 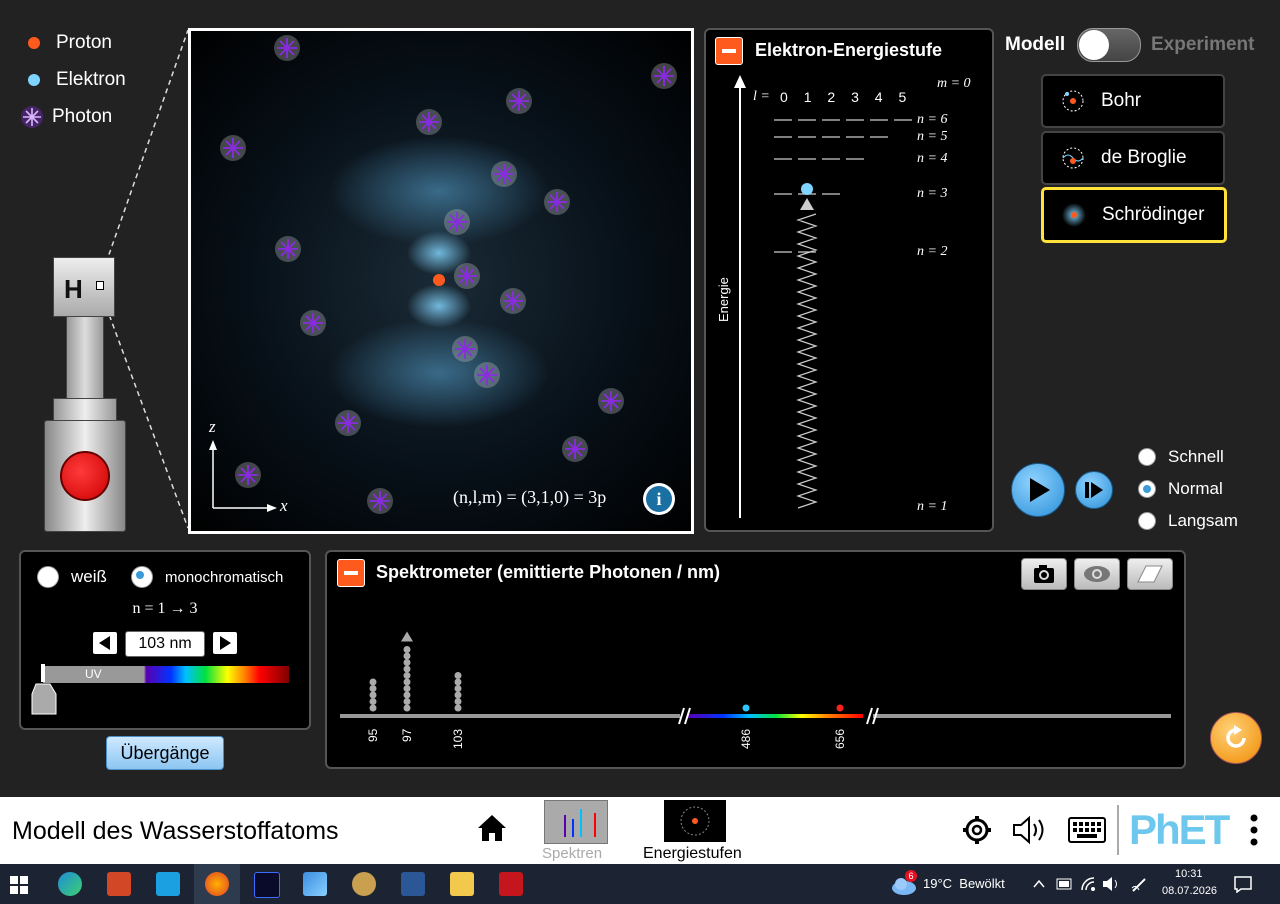 I want to click on wavelength-decrease-button, so click(x=105, y=643).